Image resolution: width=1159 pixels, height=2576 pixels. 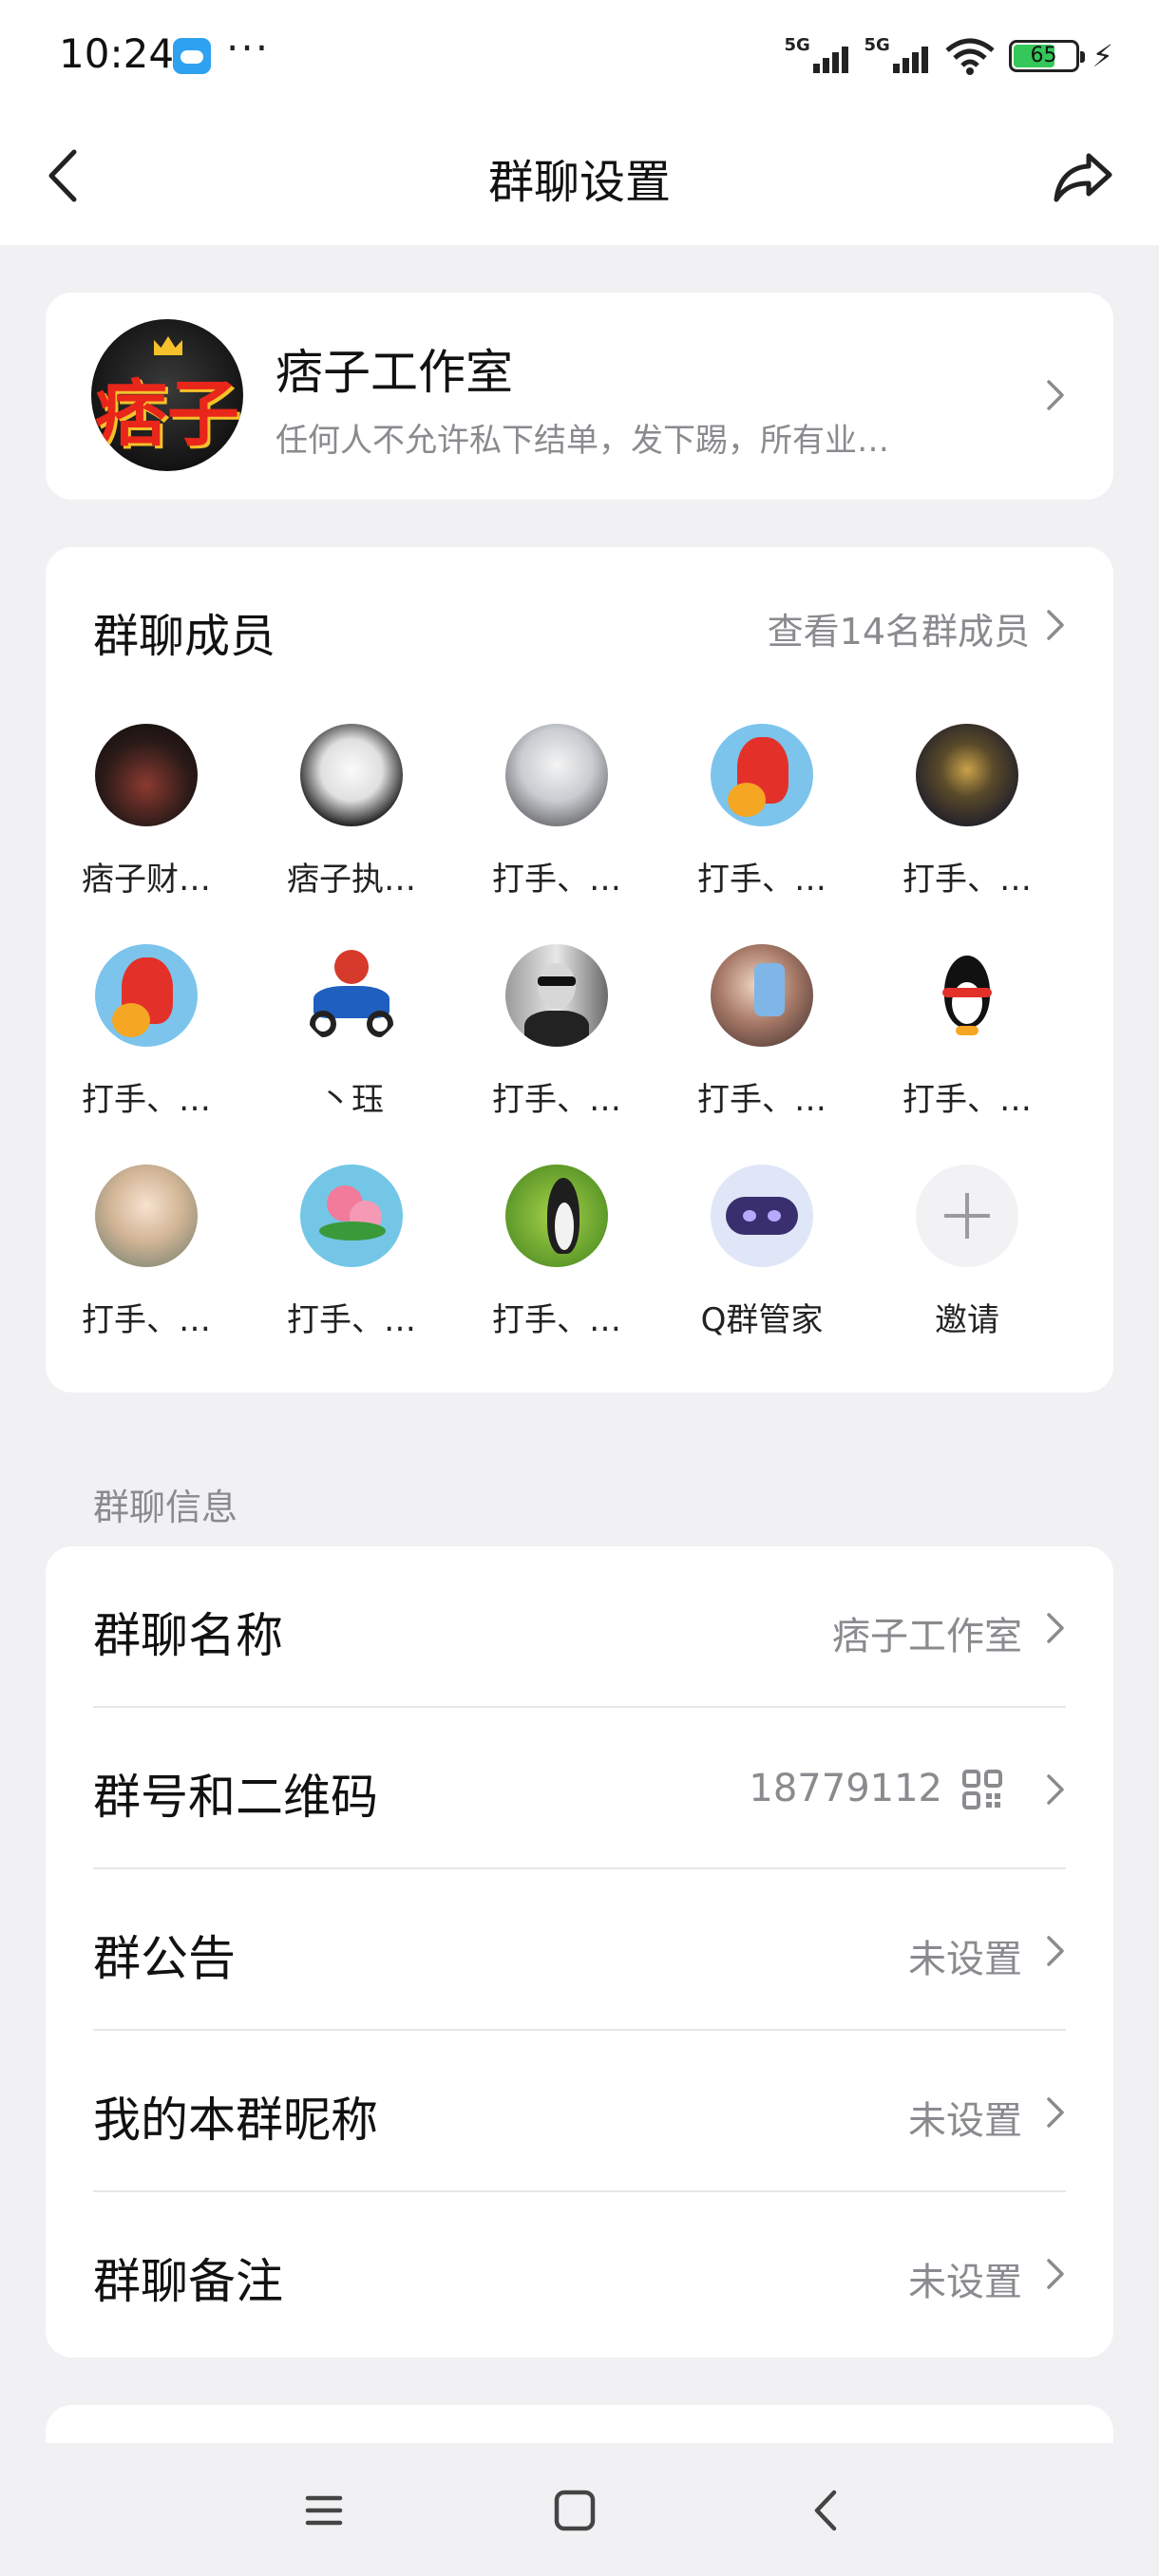 I want to click on member-item: Q群管家, so click(x=761, y=1252).